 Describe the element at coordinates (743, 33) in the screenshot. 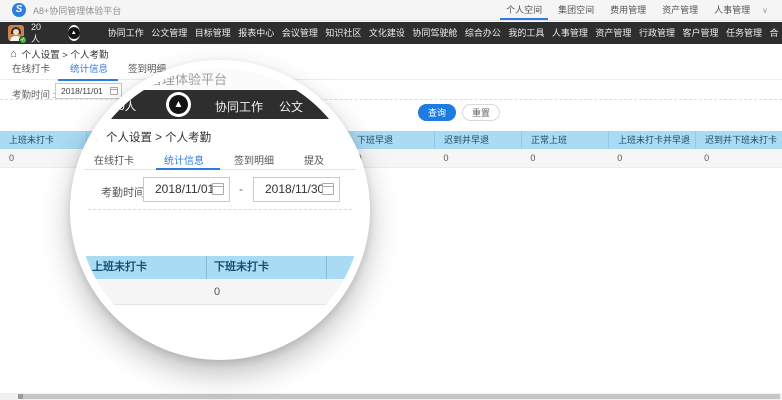

I see `nav-item-task: 任务管理` at that location.